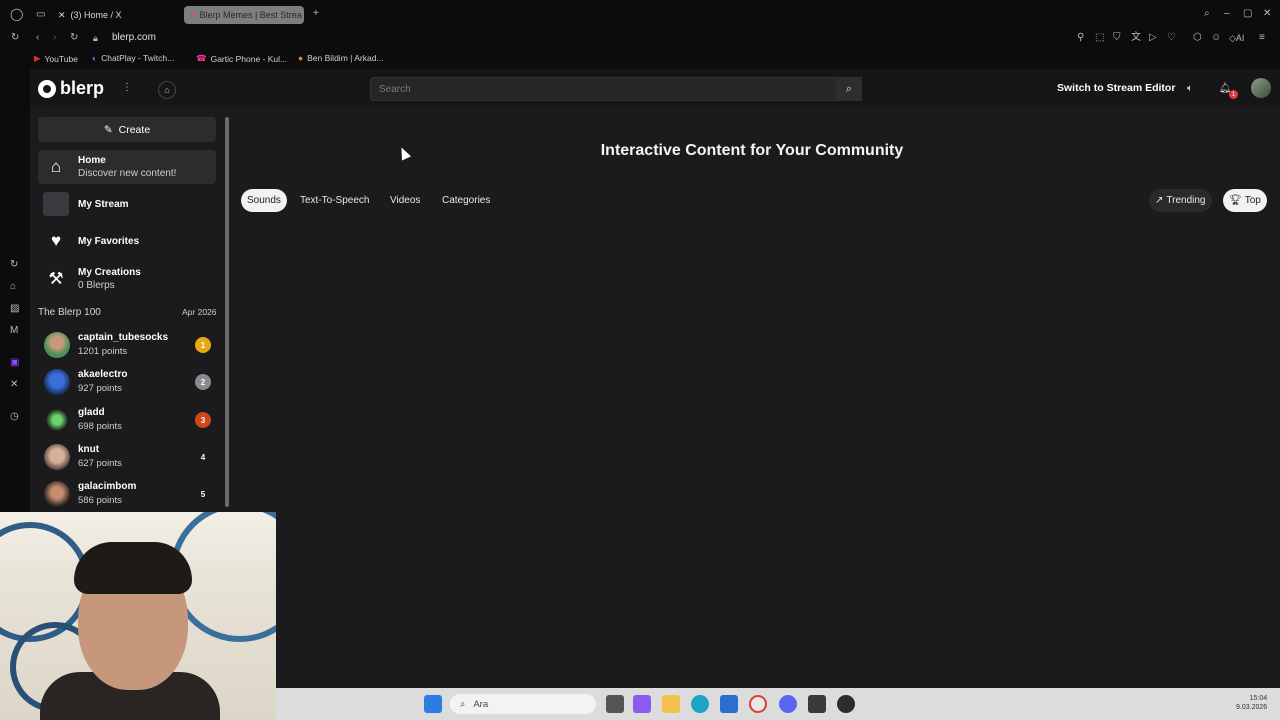 This screenshot has width=1280, height=720. I want to click on forward-icon: ›, so click(54, 38).